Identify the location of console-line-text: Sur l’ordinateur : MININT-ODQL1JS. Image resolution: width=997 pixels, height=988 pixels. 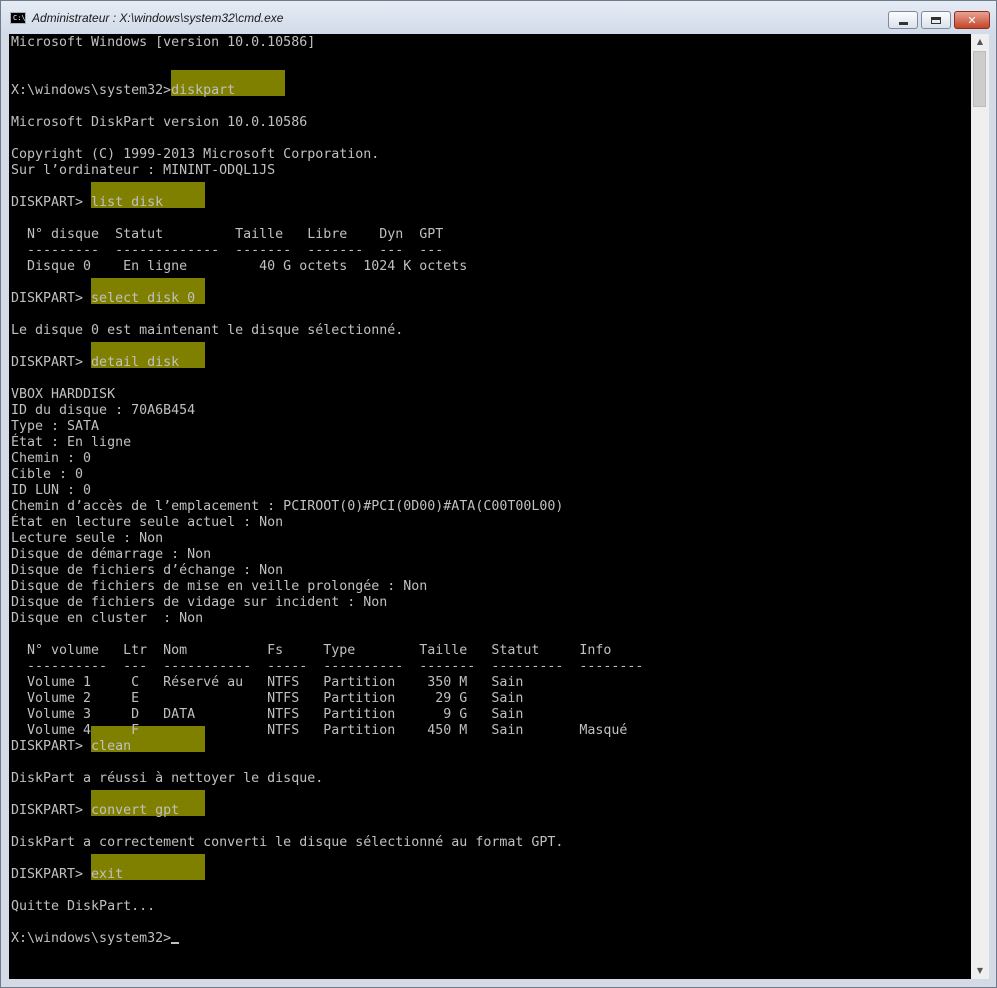
(143, 170).